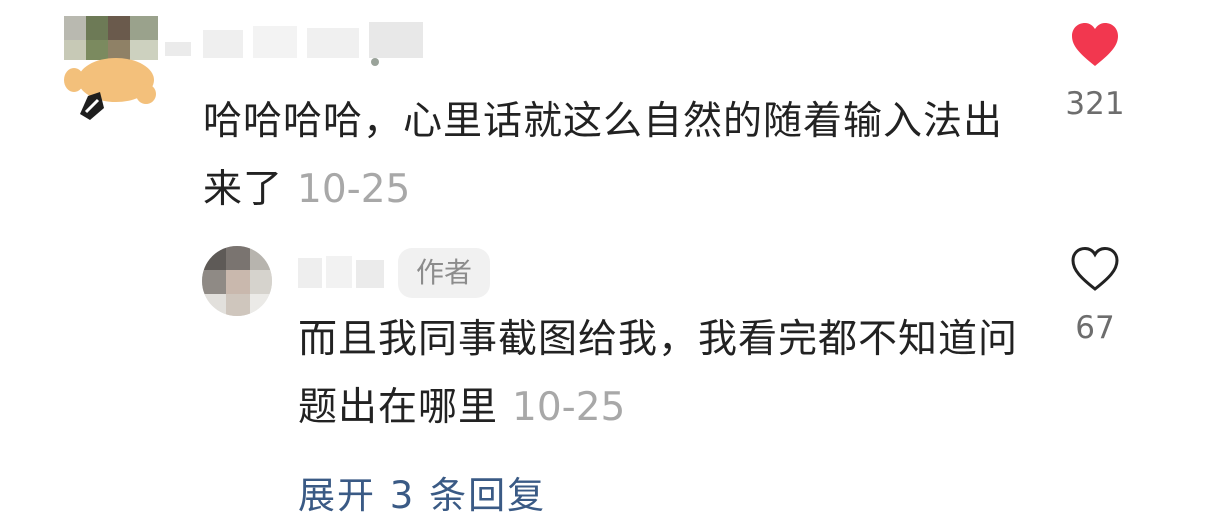 The height and width of the screenshot is (530, 1214). I want to click on username-obscured, so click(296, 44).